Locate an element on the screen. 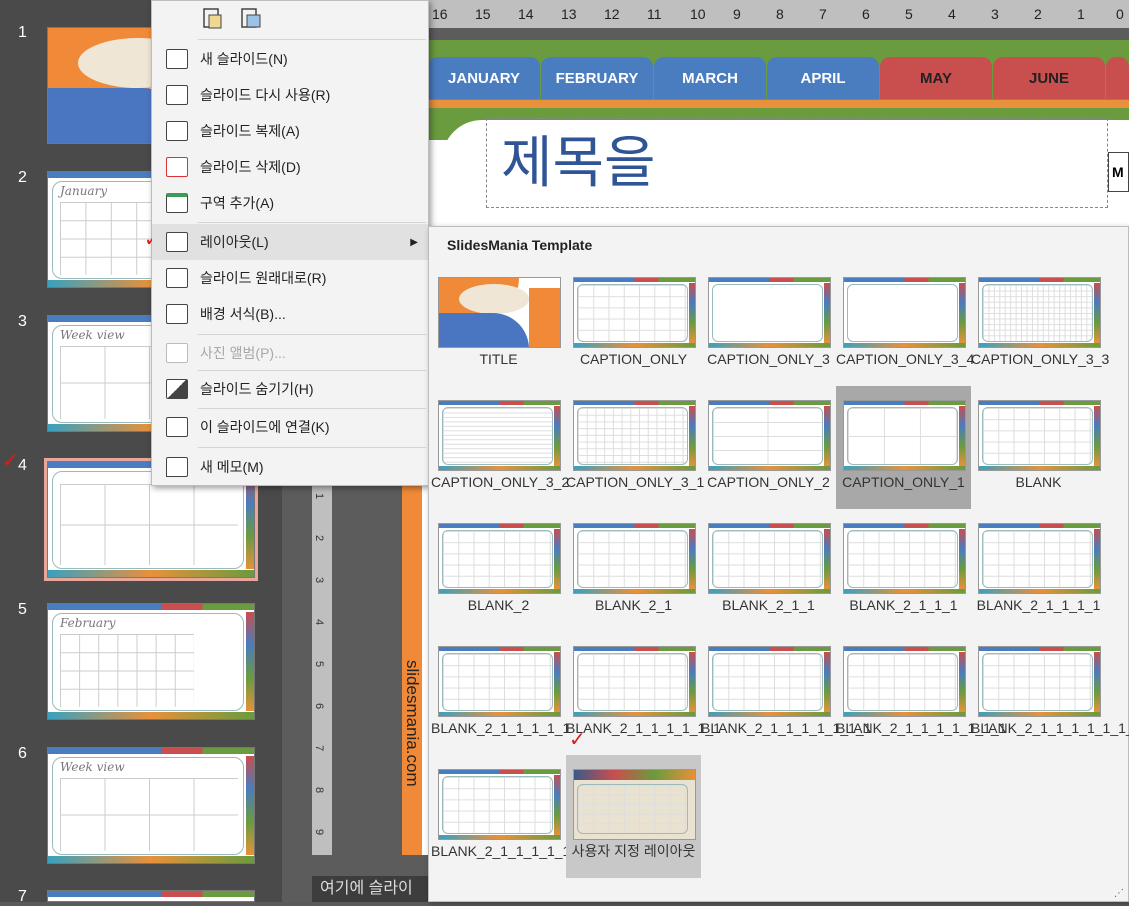 The height and width of the screenshot is (906, 1129). reset-slide-icon is located at coordinates (177, 278).